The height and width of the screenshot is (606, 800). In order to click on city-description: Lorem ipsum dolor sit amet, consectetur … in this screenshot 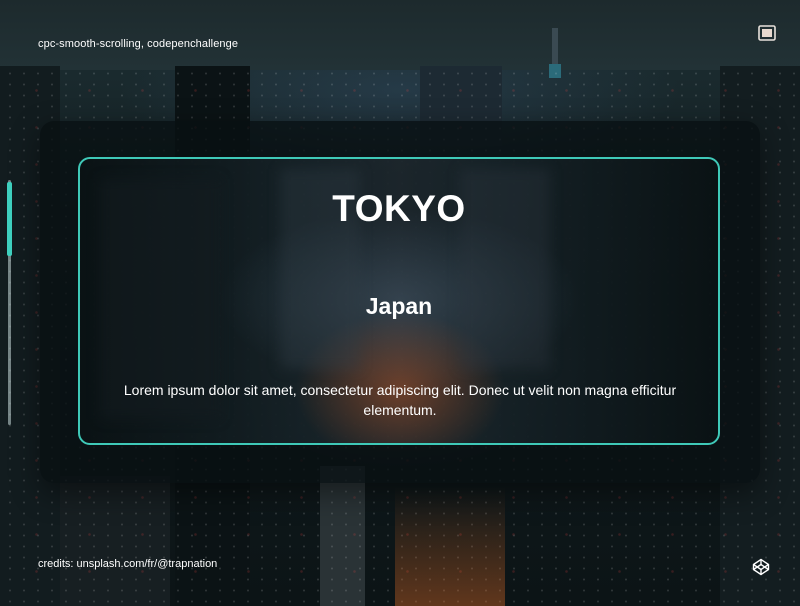, I will do `click(400, 400)`.